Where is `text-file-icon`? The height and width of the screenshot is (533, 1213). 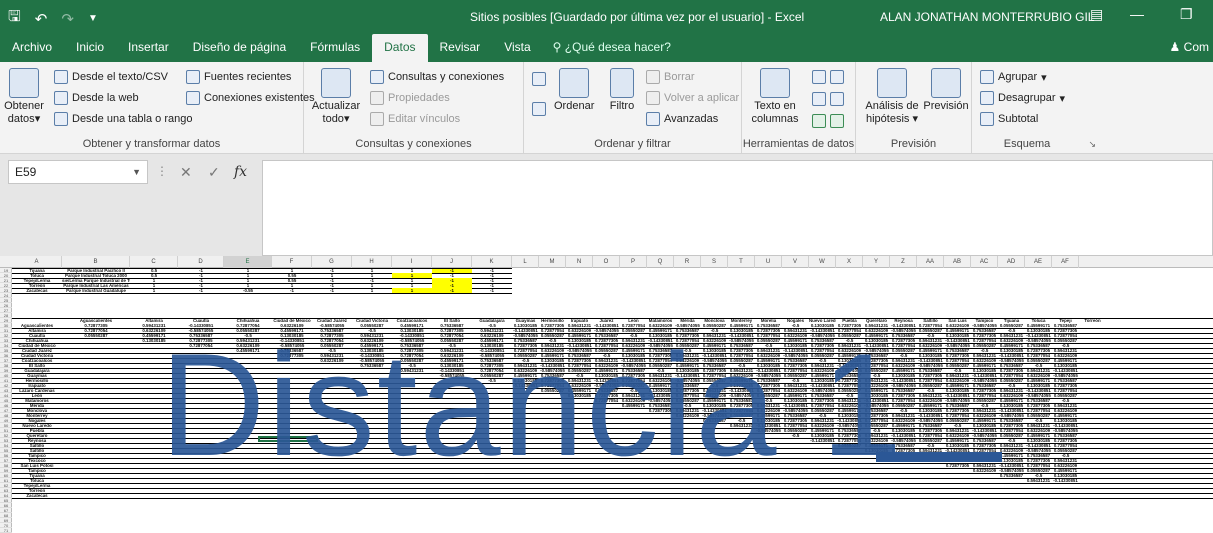
text-file-icon is located at coordinates (61, 77).